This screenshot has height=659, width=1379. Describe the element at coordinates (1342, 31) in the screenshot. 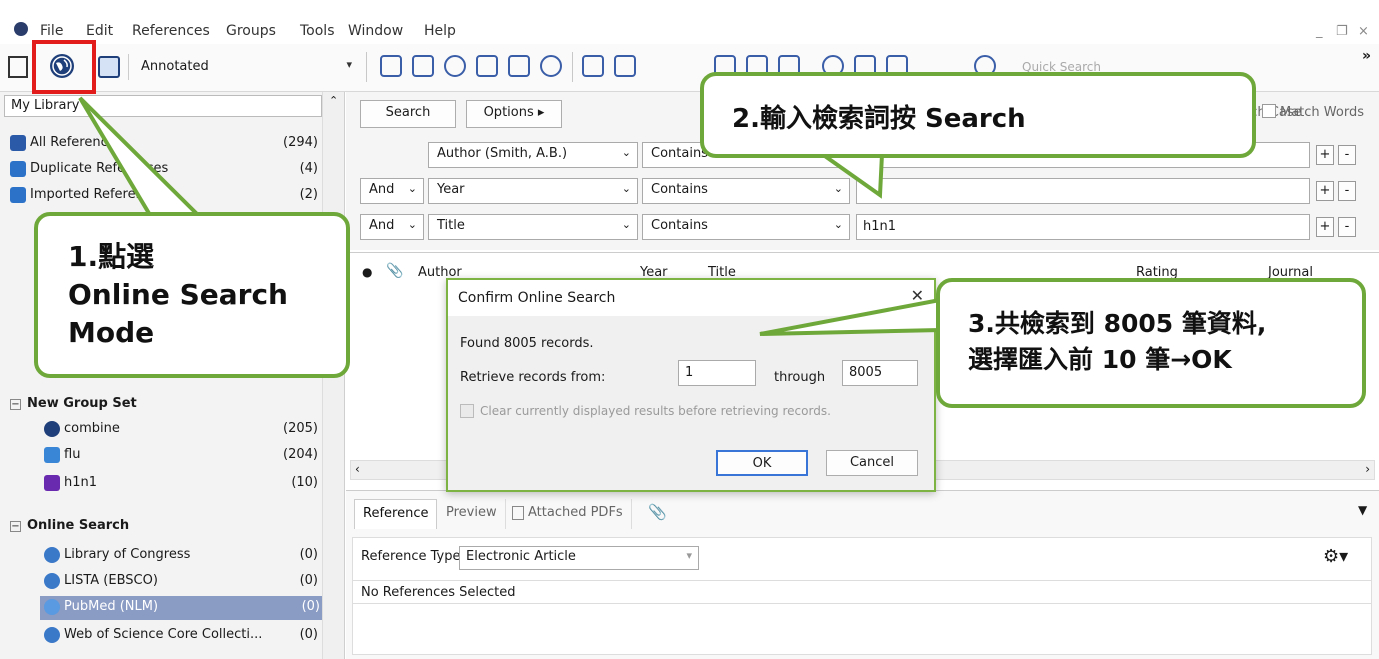

I see `restore-button: ❐` at that location.